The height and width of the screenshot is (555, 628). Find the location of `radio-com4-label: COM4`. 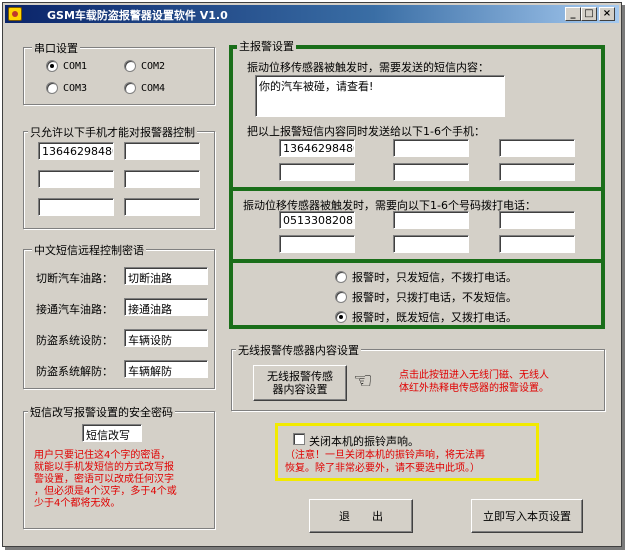

radio-com4-label: COM4 is located at coordinates (153, 88).